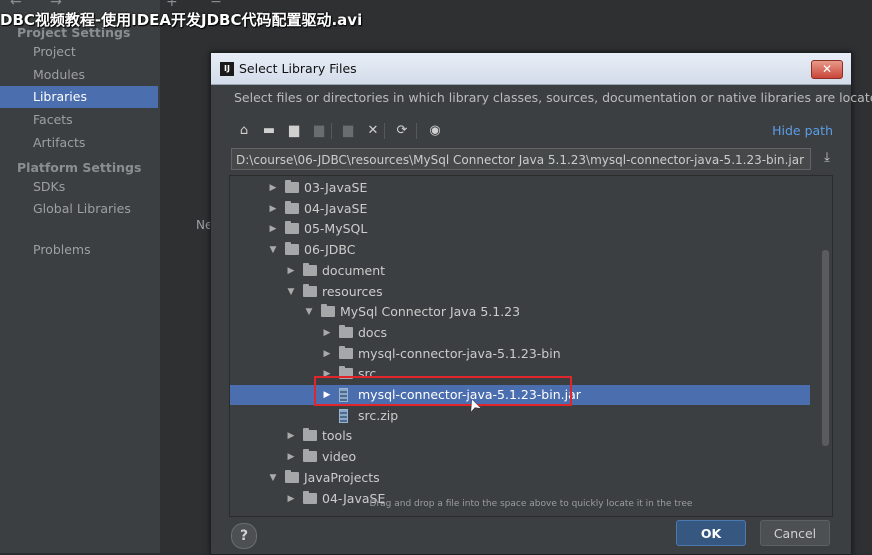 The image size is (872, 555). What do you see at coordinates (294, 131) in the screenshot?
I see `project-folder-icon: ▆` at bounding box center [294, 131].